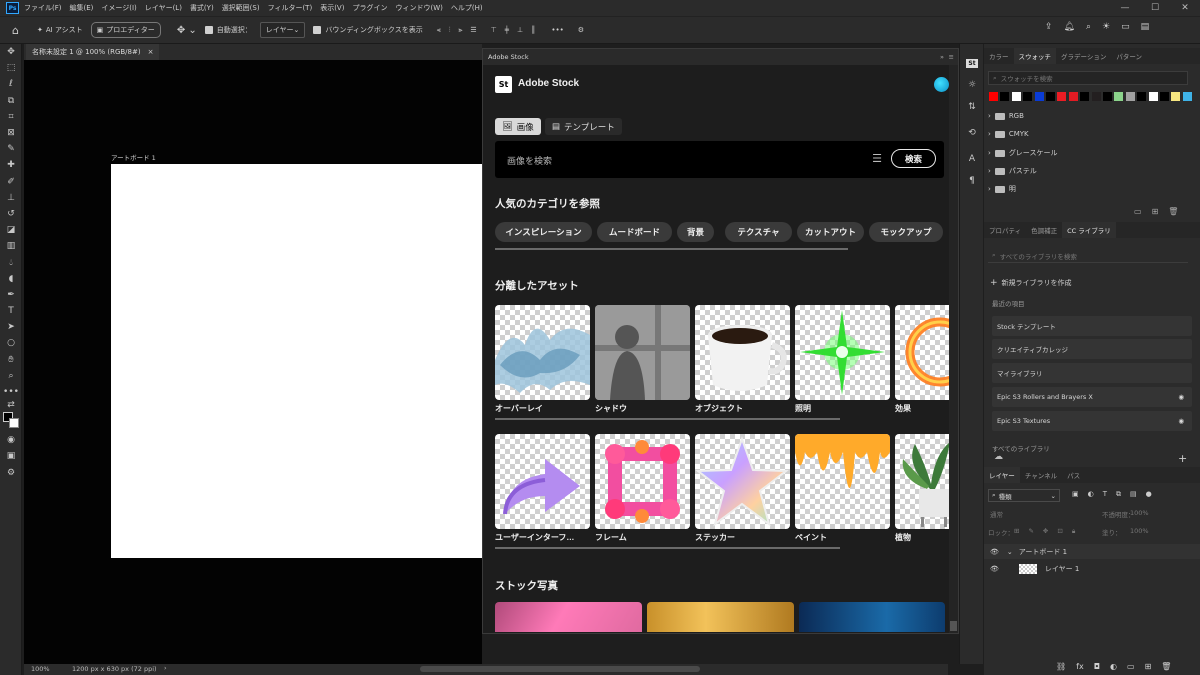 Image resolution: width=1200 pixels, height=675 pixels. I want to click on close-tab-icon: ×, so click(151, 52).